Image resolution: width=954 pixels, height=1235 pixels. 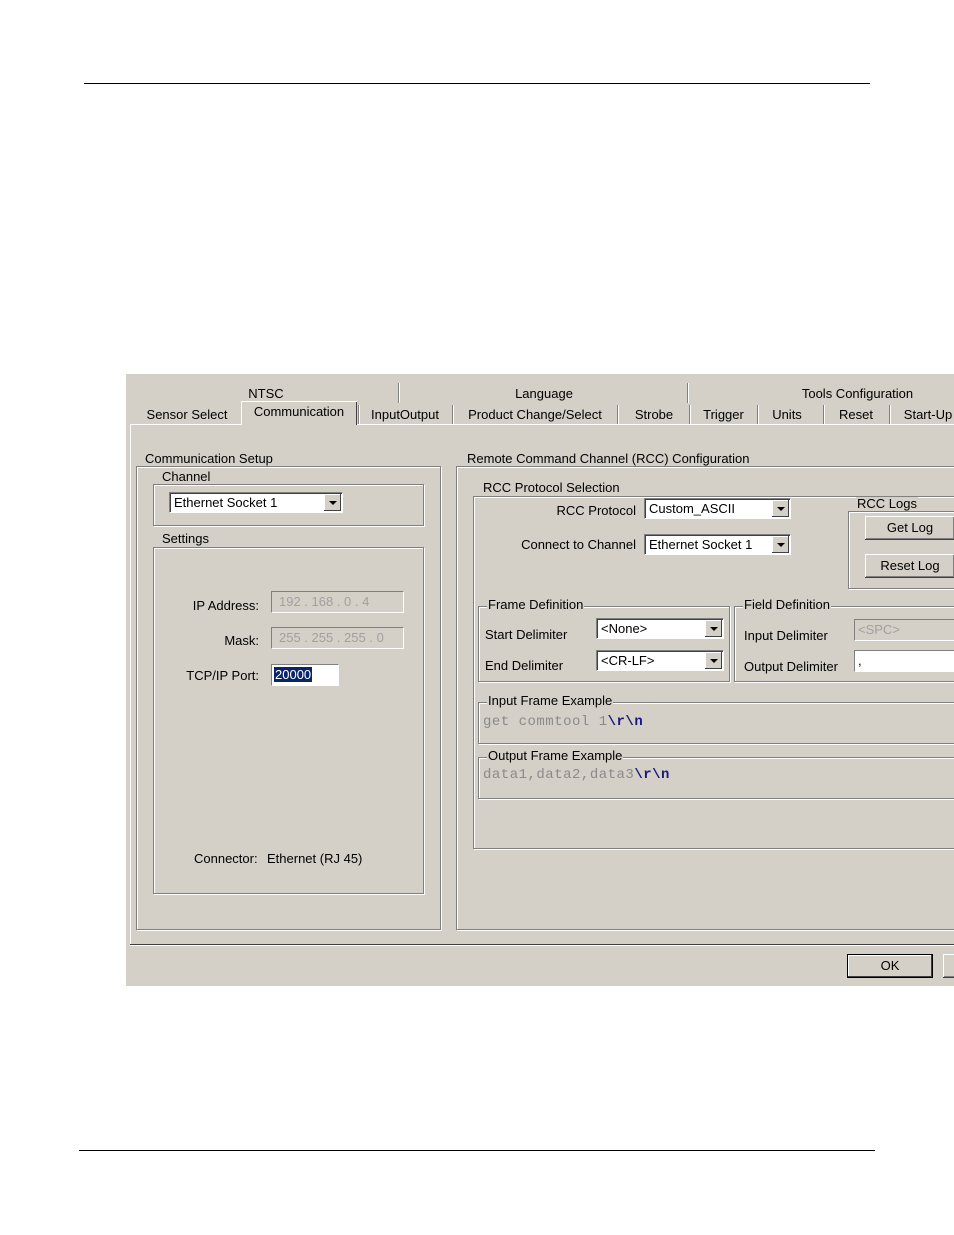 What do you see at coordinates (226, 502) in the screenshot?
I see `channel-value: Ethernet Socket 1` at bounding box center [226, 502].